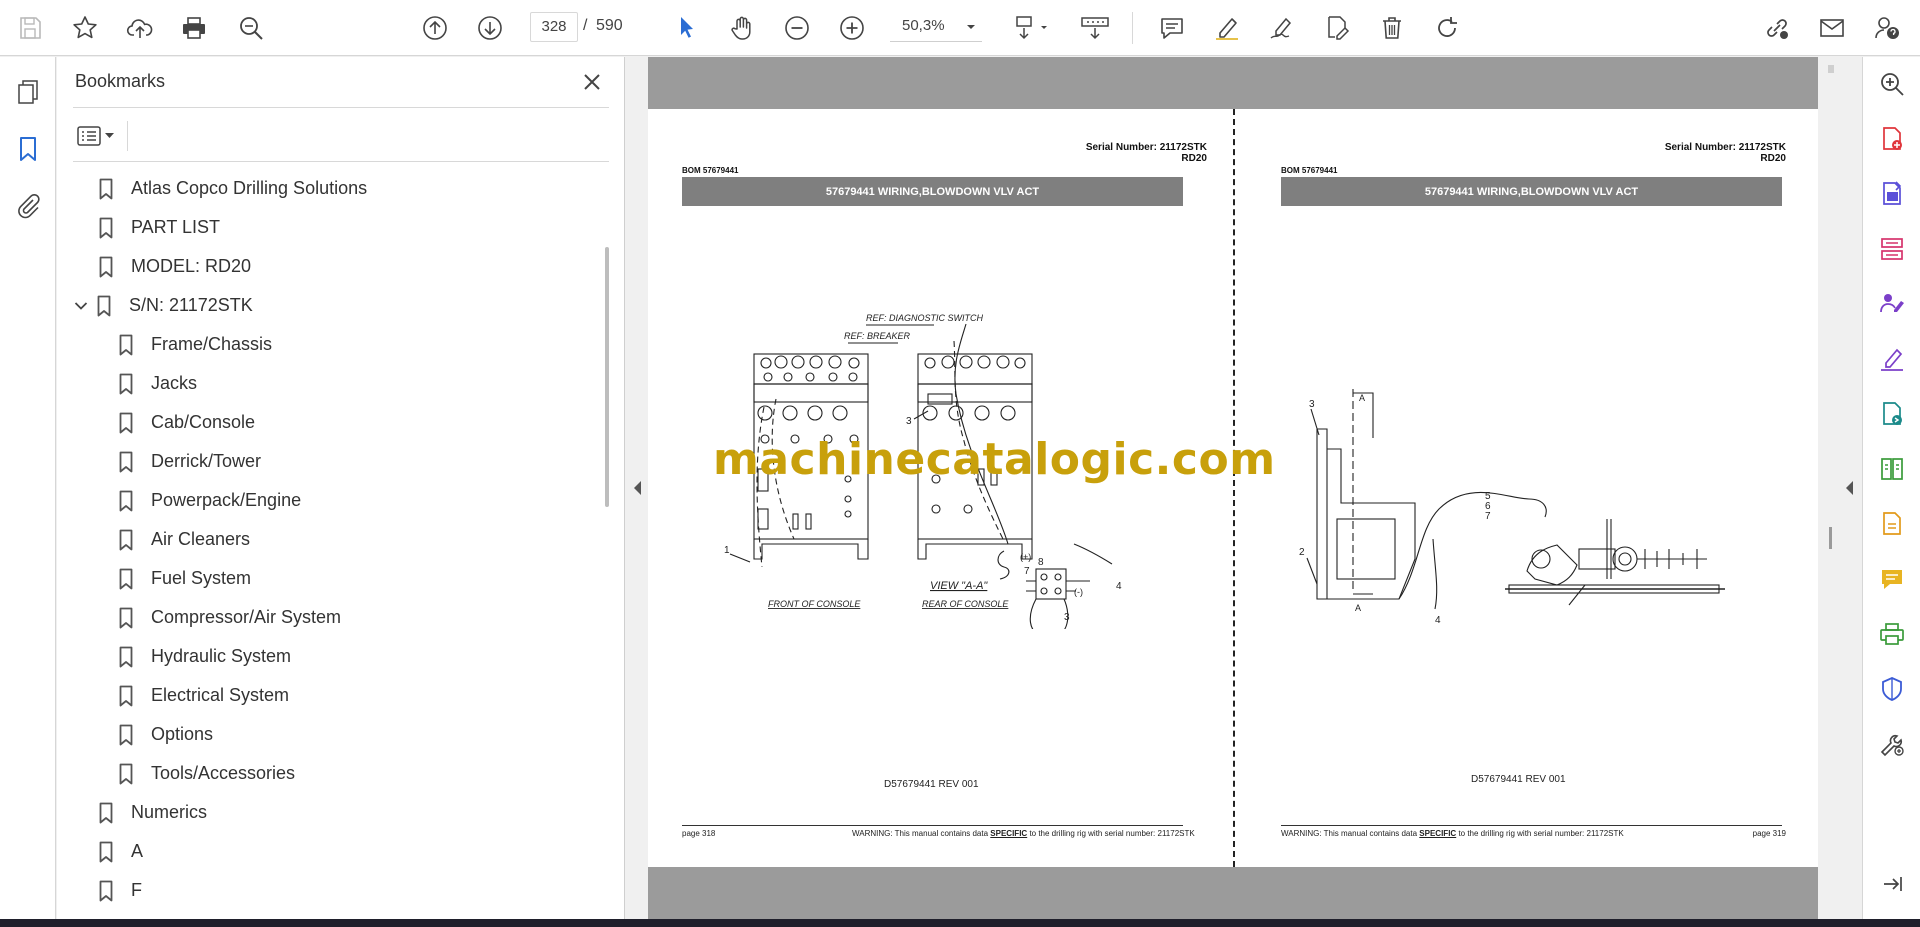 This screenshot has height=927, width=1920. What do you see at coordinates (1892, 634) in the screenshot?
I see `print-production-icon` at bounding box center [1892, 634].